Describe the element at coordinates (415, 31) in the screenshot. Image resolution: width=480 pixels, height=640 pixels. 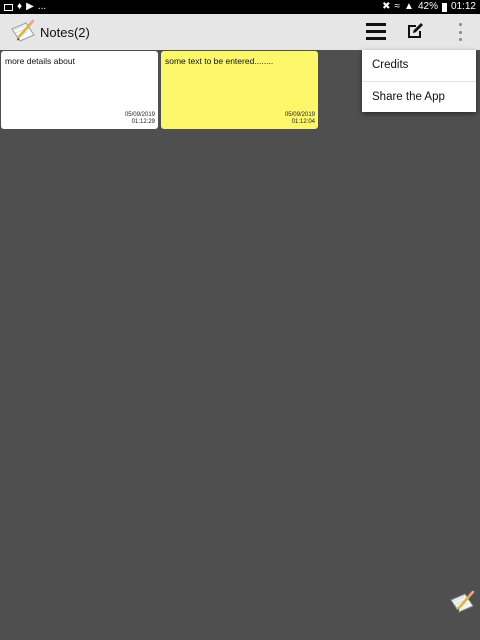
I see `edit-icon` at that location.